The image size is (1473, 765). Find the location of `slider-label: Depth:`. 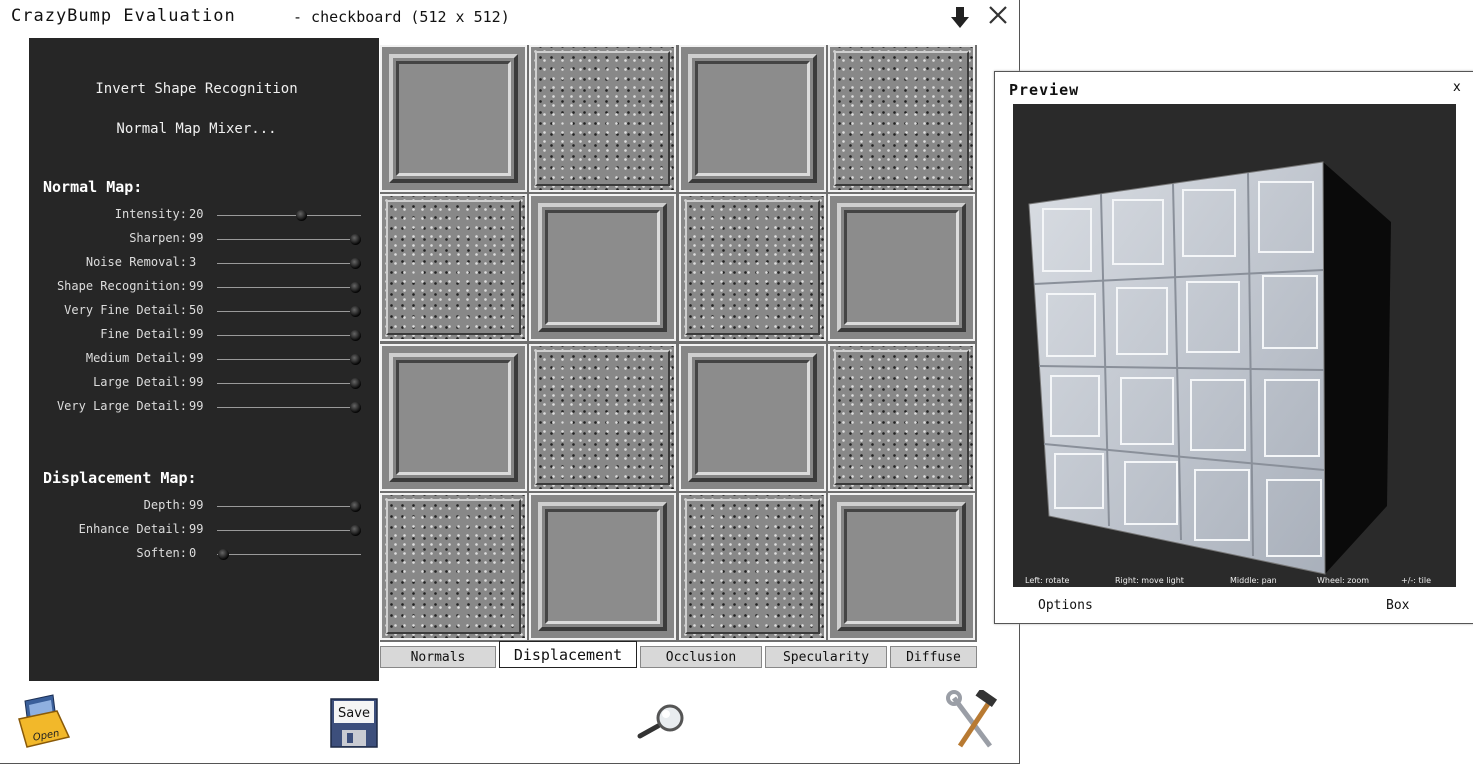

slider-label: Depth: is located at coordinates (165, 505).